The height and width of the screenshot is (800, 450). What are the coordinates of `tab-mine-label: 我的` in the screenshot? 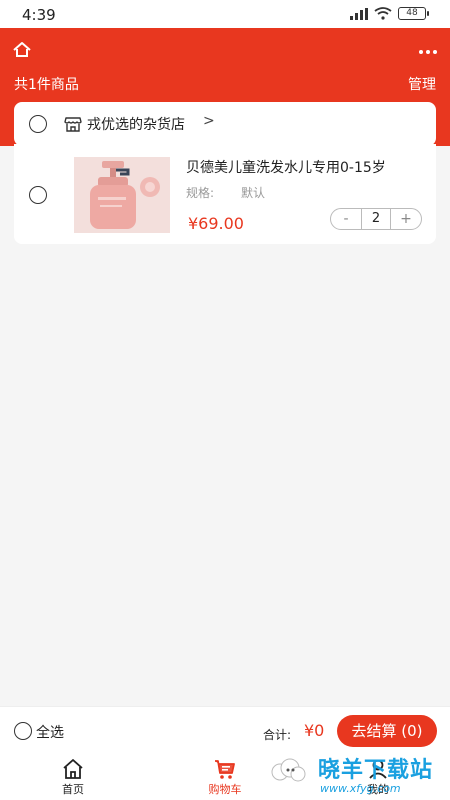 It's located at (378, 789).